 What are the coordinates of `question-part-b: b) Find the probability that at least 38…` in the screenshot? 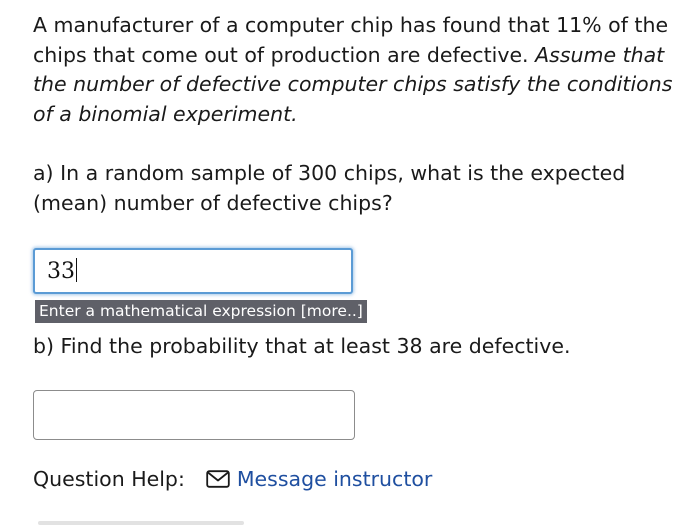 It's located at (302, 346).